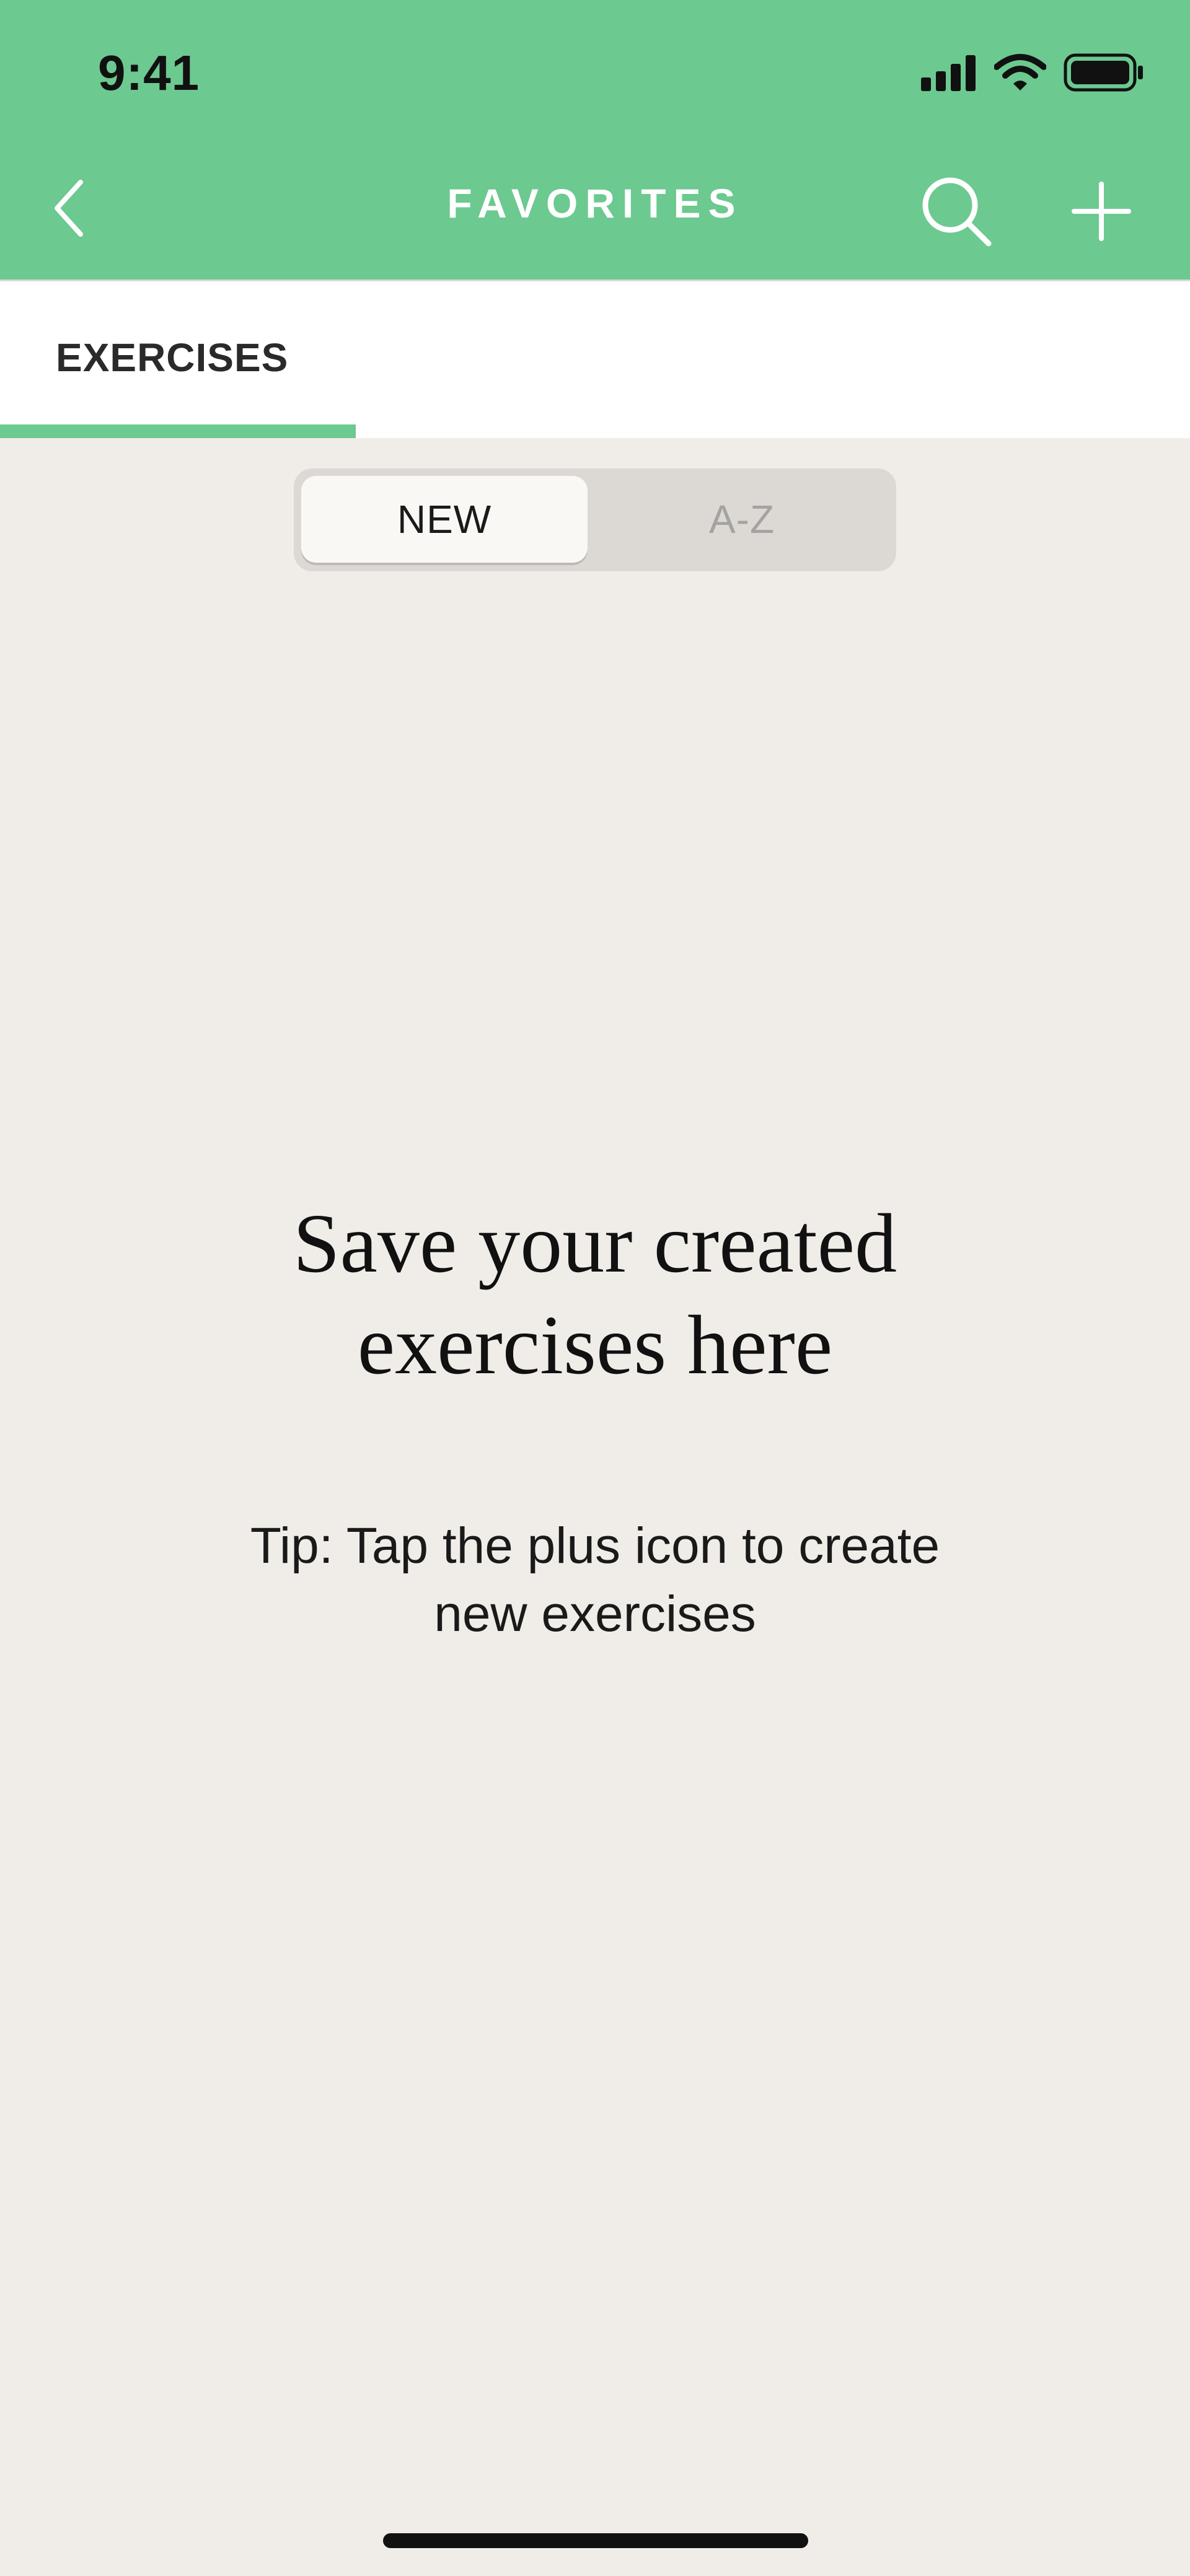  What do you see at coordinates (595, 1546) in the screenshot?
I see `empty-state-tip-line: Tip: Tap the plus icon to create` at bounding box center [595, 1546].